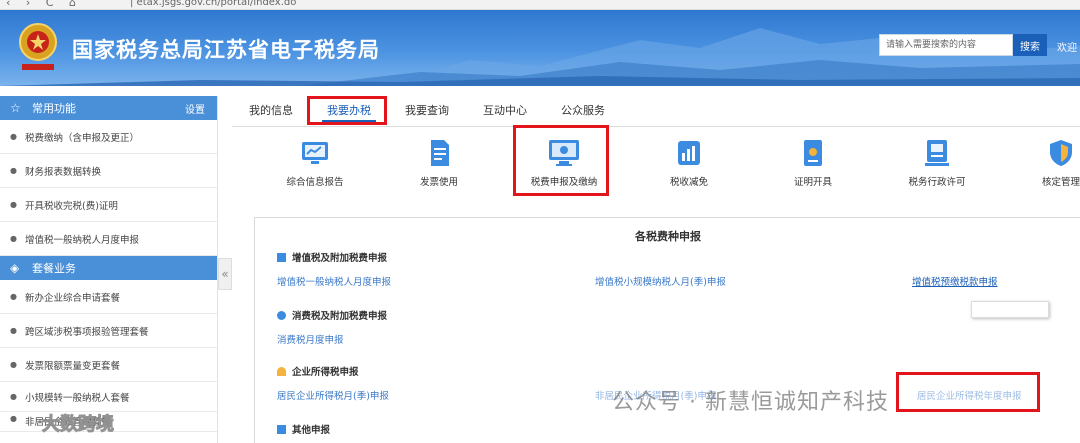 The image size is (1080, 443). Describe the element at coordinates (955, 281) in the screenshot. I see `link-vat-prepayment: 增值税预缴税款申报` at that location.